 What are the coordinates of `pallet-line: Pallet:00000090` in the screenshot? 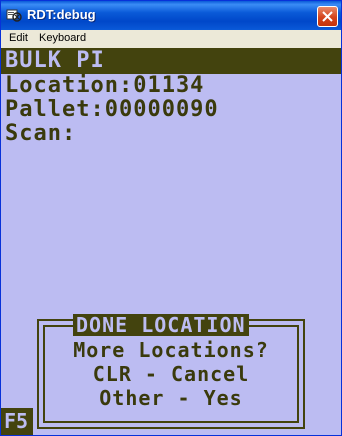 It's located at (112, 109).